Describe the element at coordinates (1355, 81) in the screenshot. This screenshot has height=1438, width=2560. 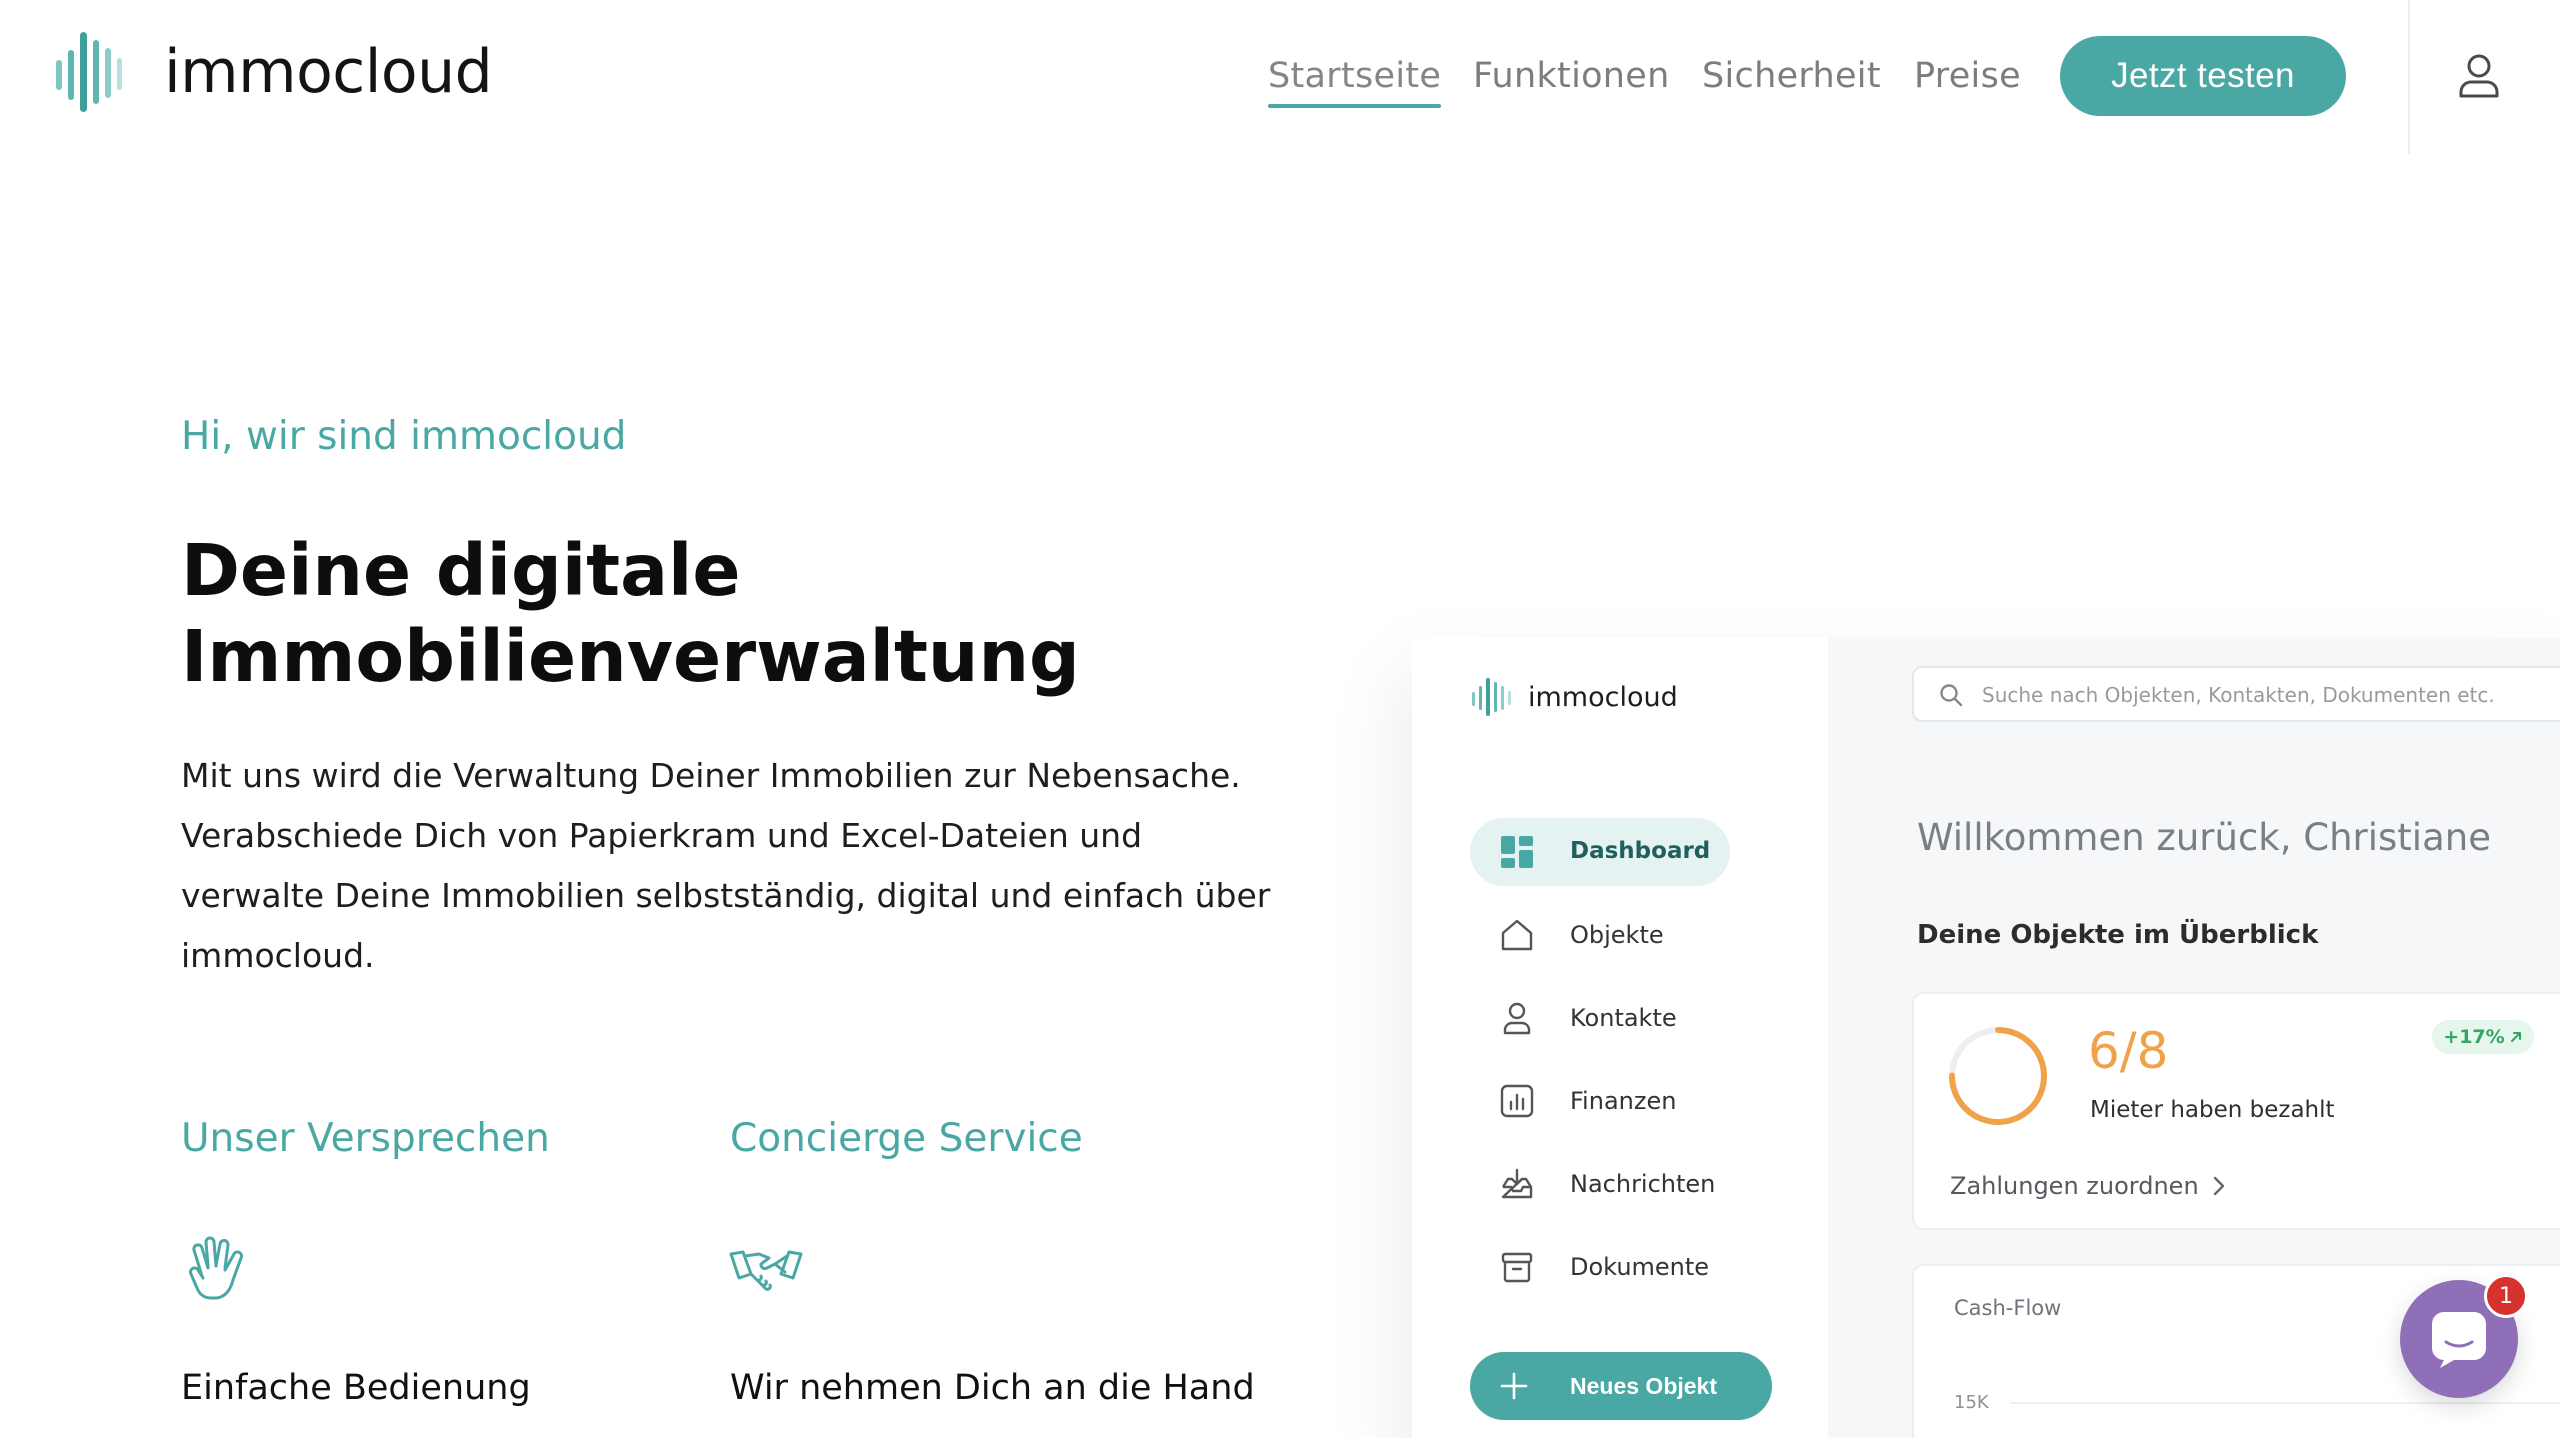
I see `nav-startseite: Startseite` at that location.